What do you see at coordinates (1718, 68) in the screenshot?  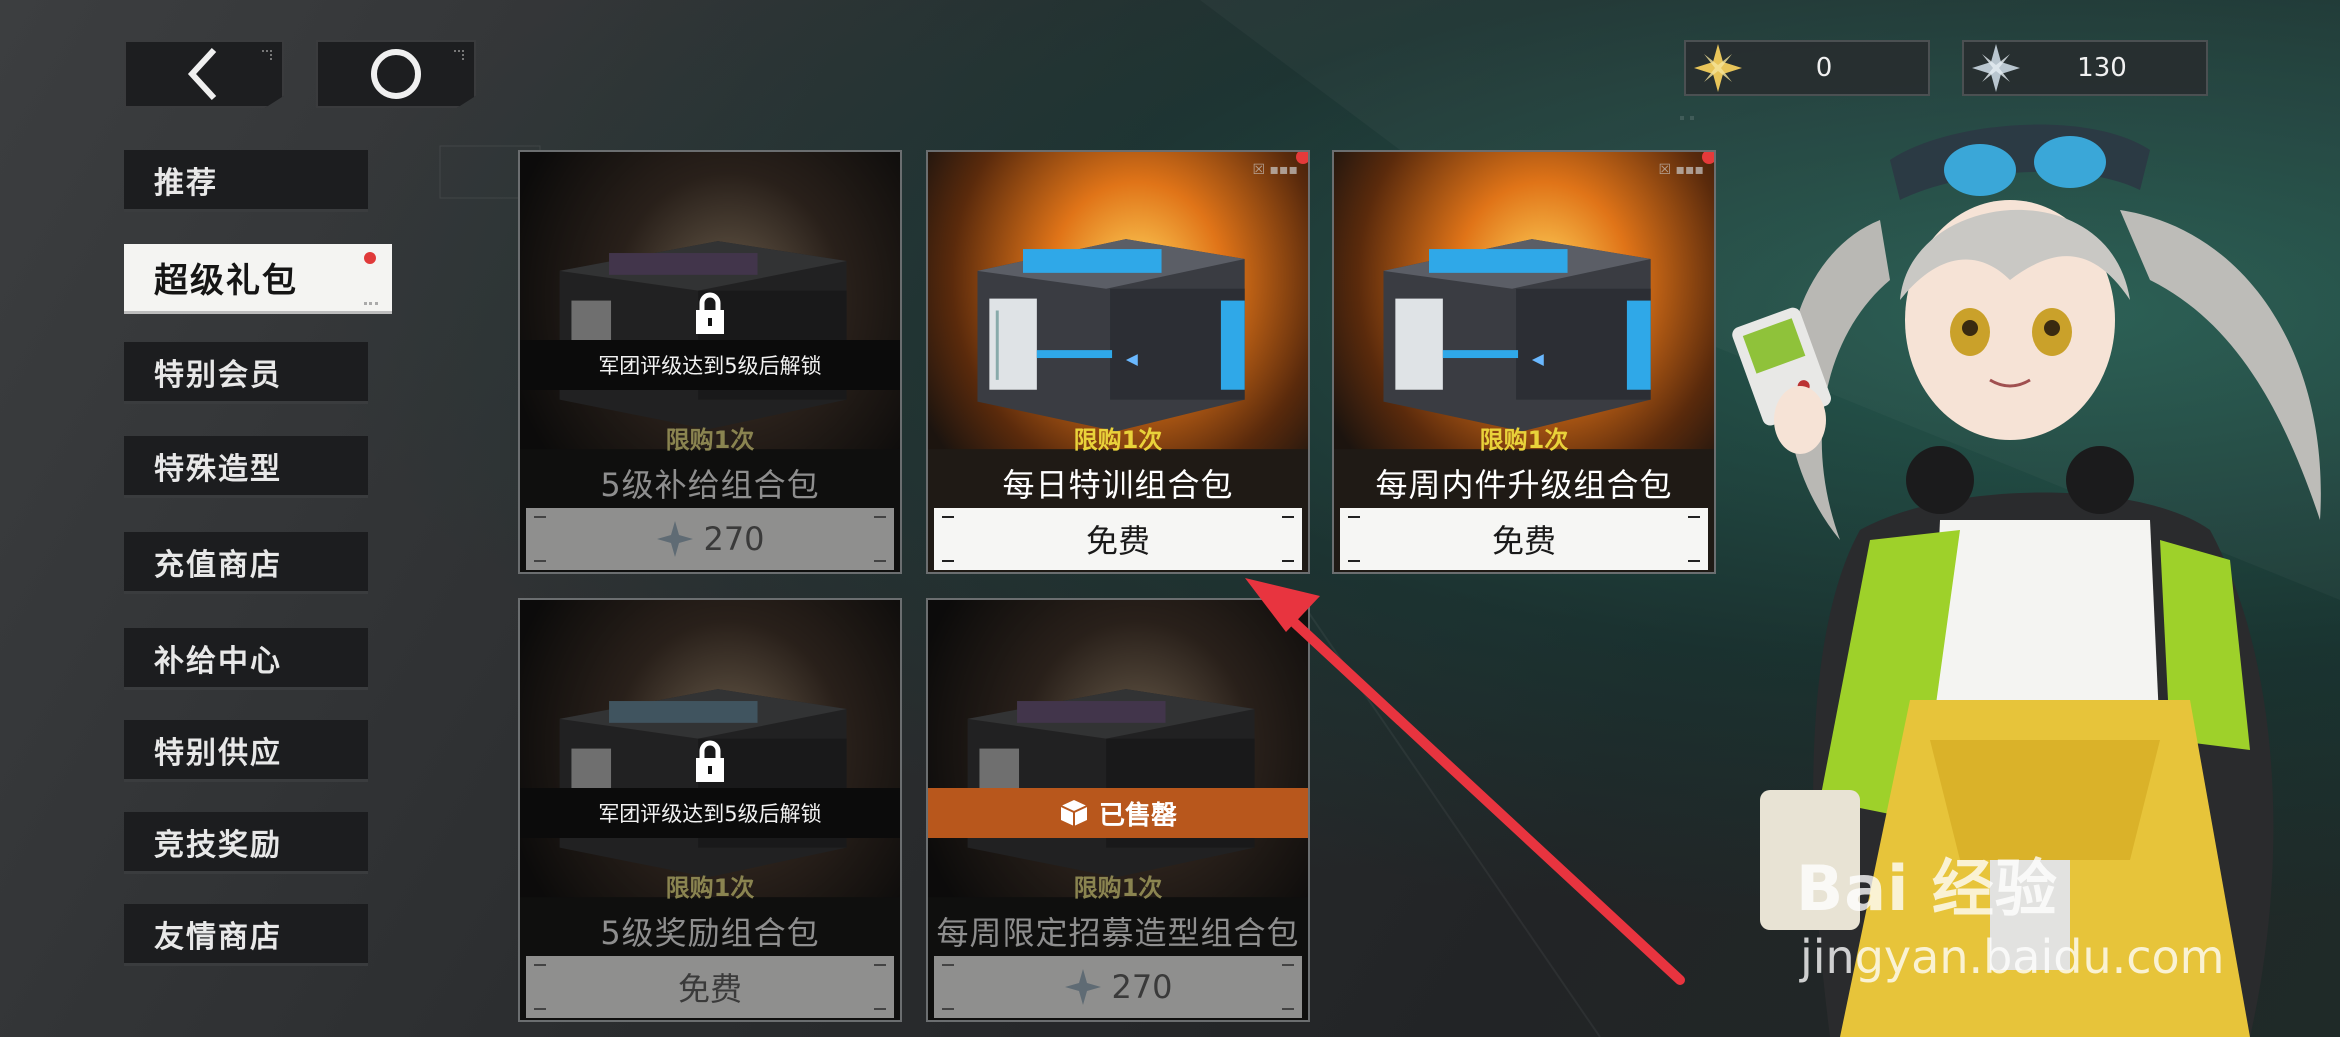 I see `gold-star-icon` at bounding box center [1718, 68].